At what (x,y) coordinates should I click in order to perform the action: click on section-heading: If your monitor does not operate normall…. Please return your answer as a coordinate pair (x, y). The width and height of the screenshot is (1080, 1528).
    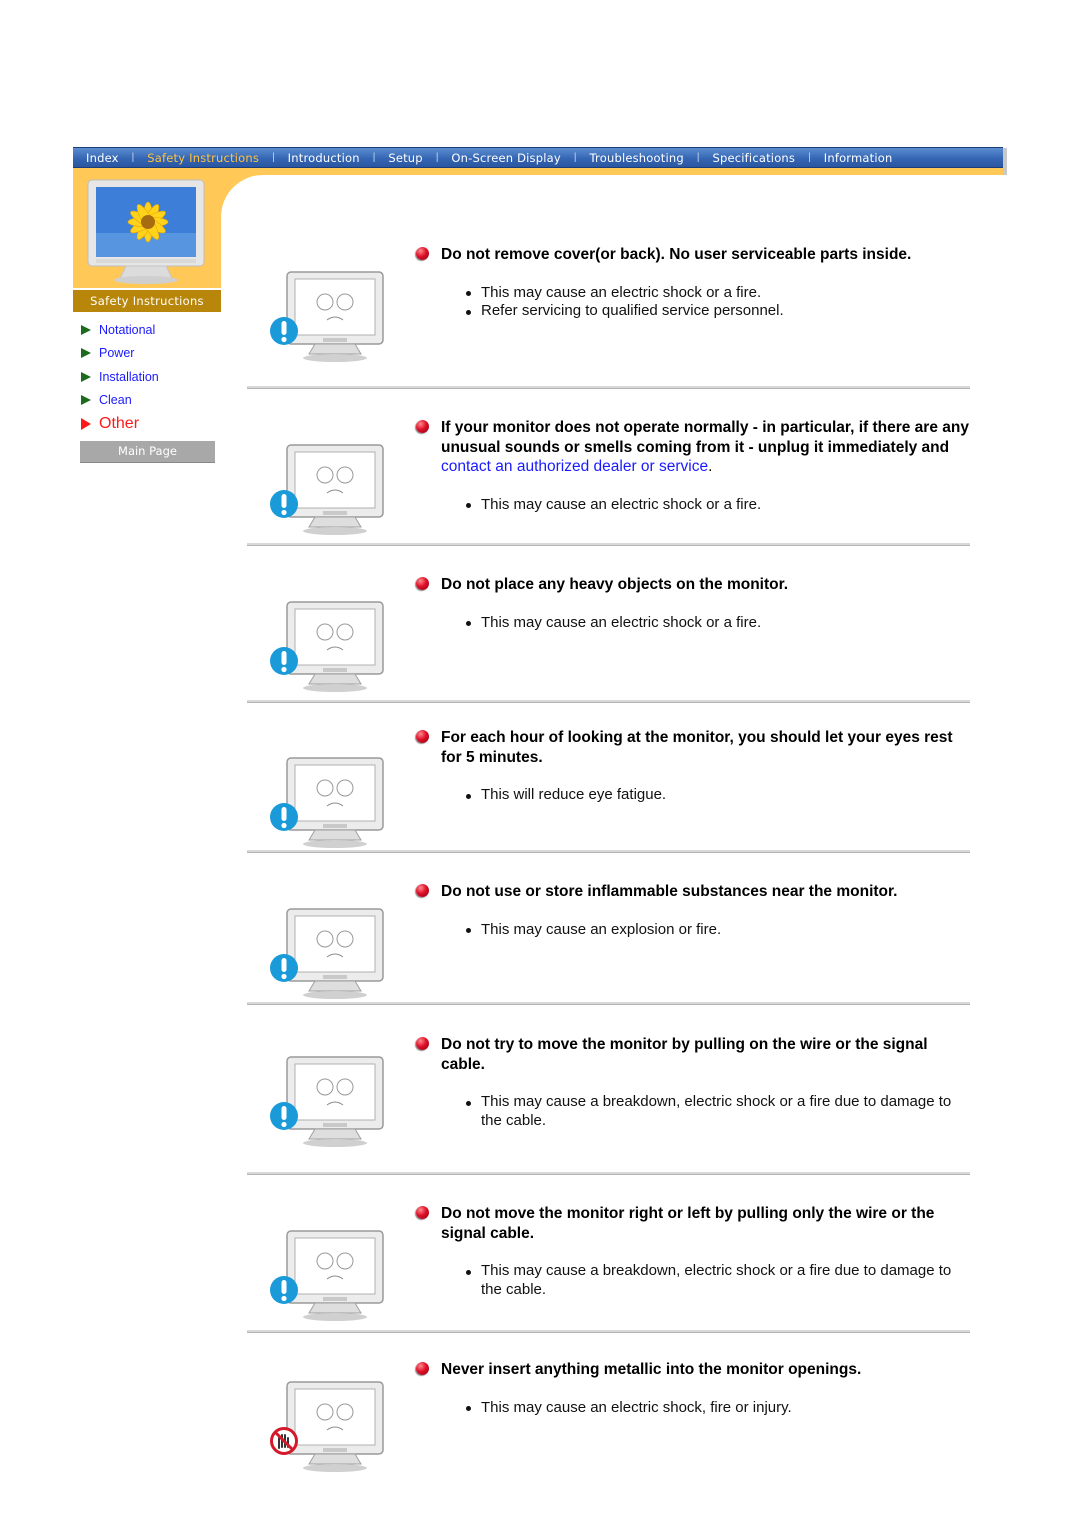
    Looking at the image, I should click on (692, 447).